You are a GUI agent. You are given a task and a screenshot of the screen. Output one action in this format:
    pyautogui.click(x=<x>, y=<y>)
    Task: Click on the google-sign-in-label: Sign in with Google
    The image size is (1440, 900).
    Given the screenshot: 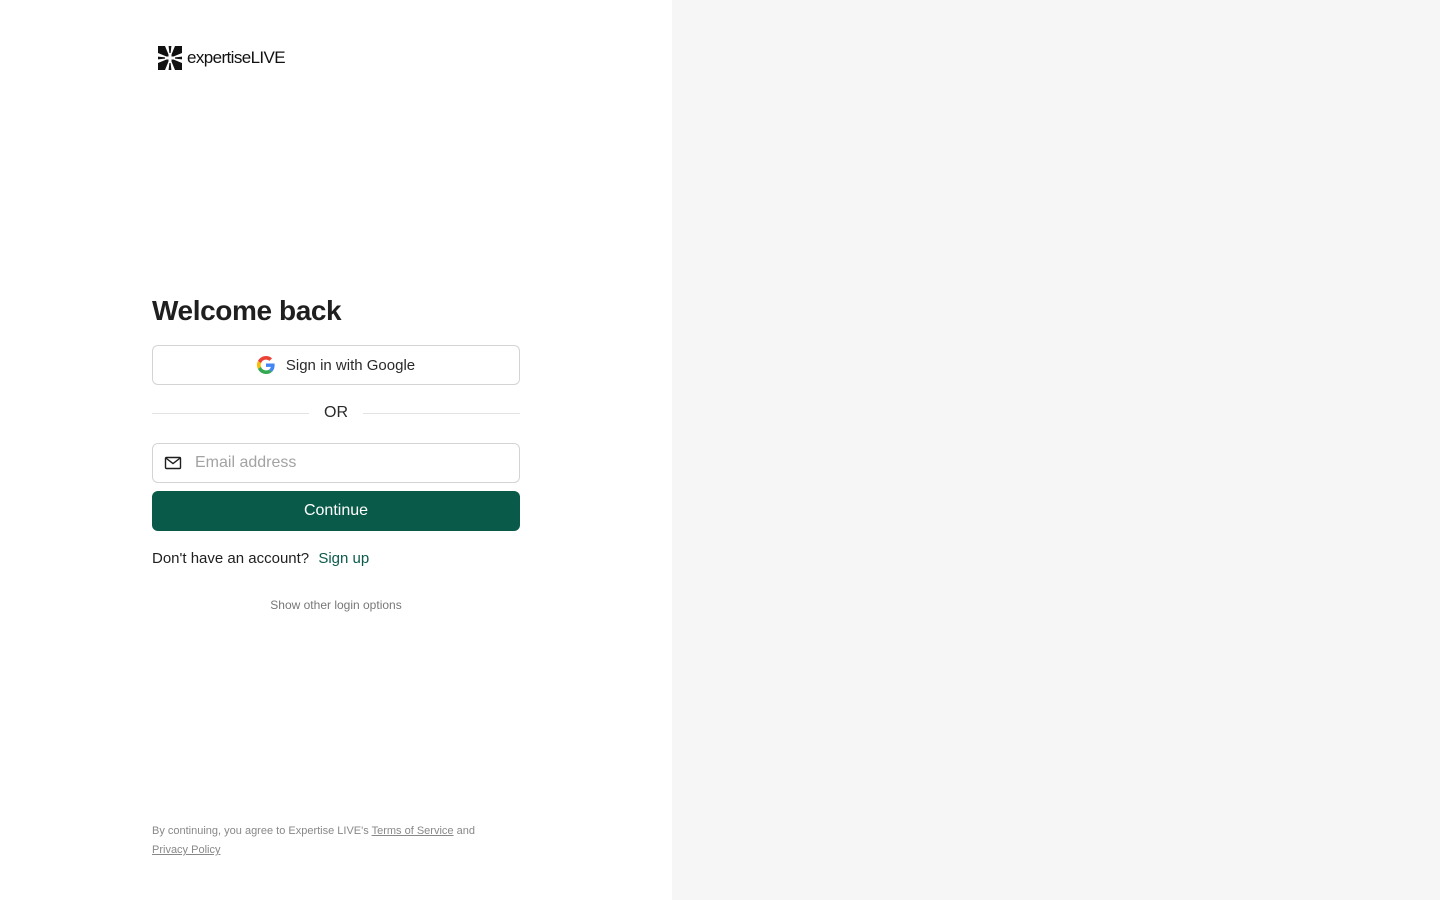 What is the action you would take?
    pyautogui.click(x=350, y=365)
    